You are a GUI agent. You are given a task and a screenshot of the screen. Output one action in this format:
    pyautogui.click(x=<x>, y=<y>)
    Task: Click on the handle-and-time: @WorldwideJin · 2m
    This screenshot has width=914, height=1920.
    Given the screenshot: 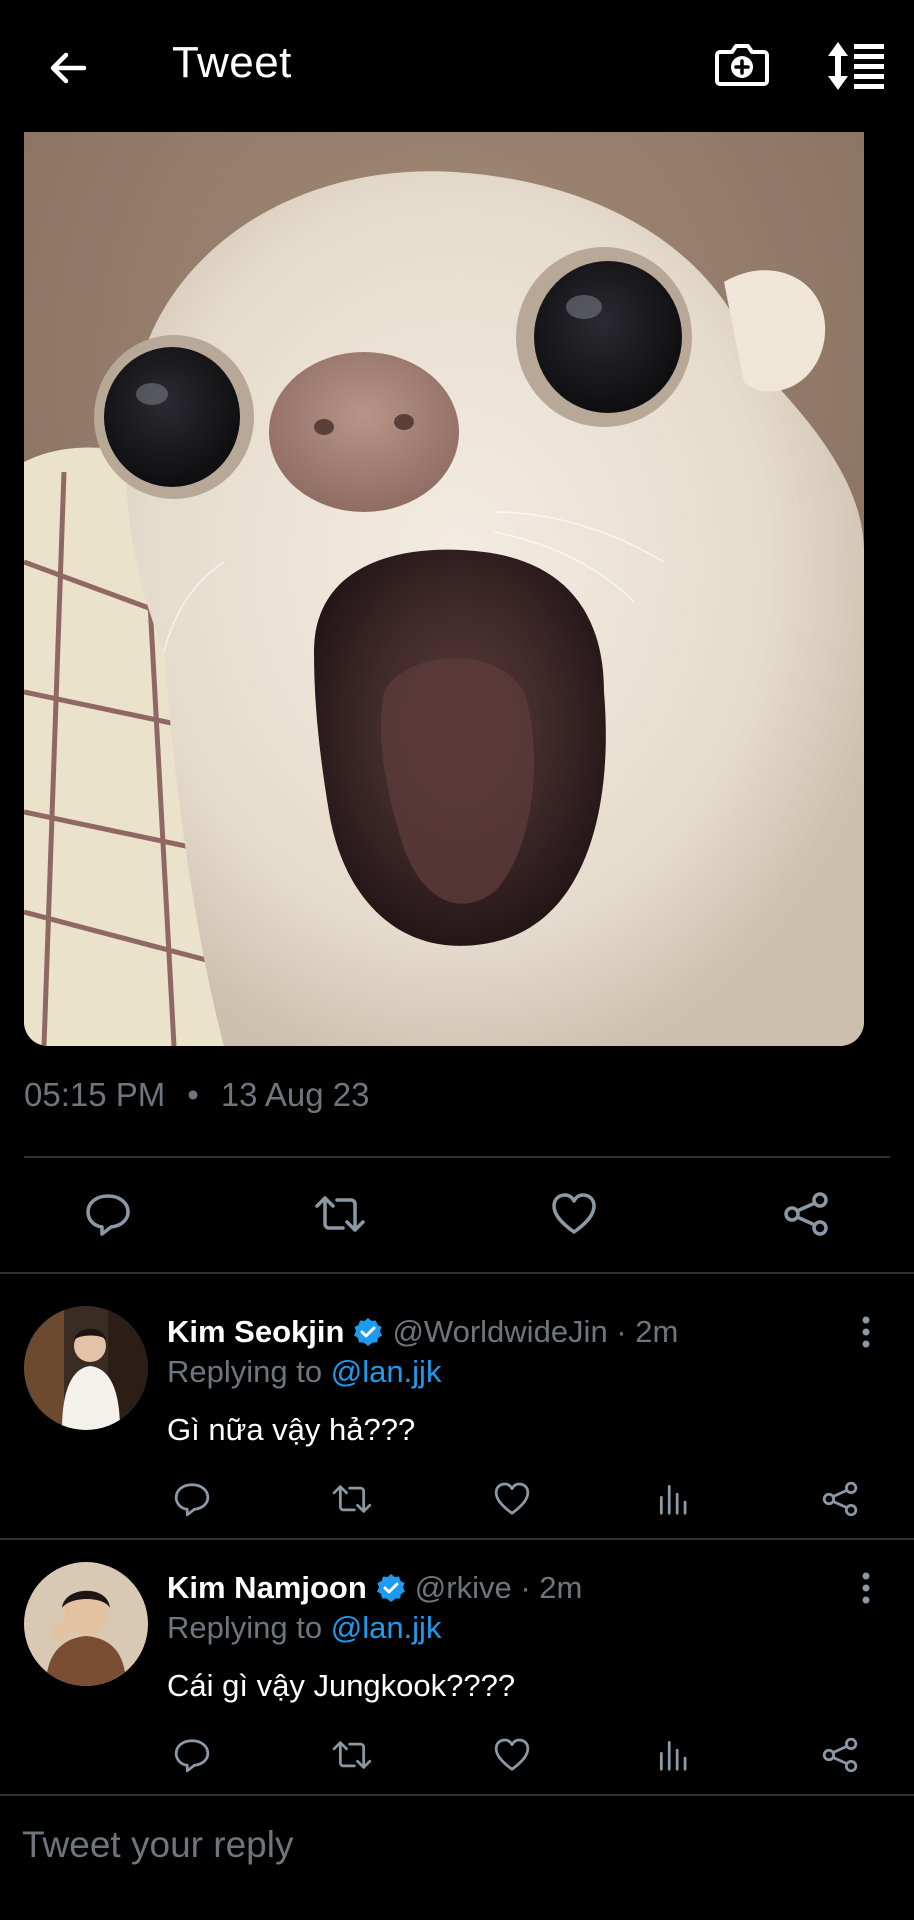 What is the action you would take?
    pyautogui.click(x=535, y=1331)
    